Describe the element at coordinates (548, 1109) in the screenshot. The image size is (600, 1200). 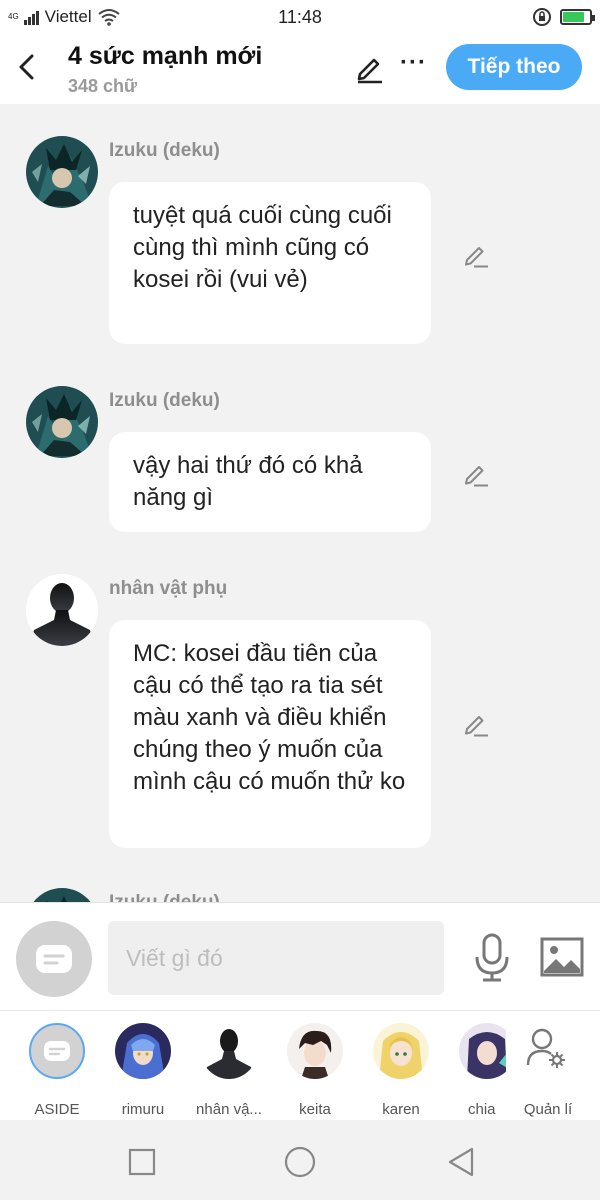
I see `manage-label: Quản lí` at that location.